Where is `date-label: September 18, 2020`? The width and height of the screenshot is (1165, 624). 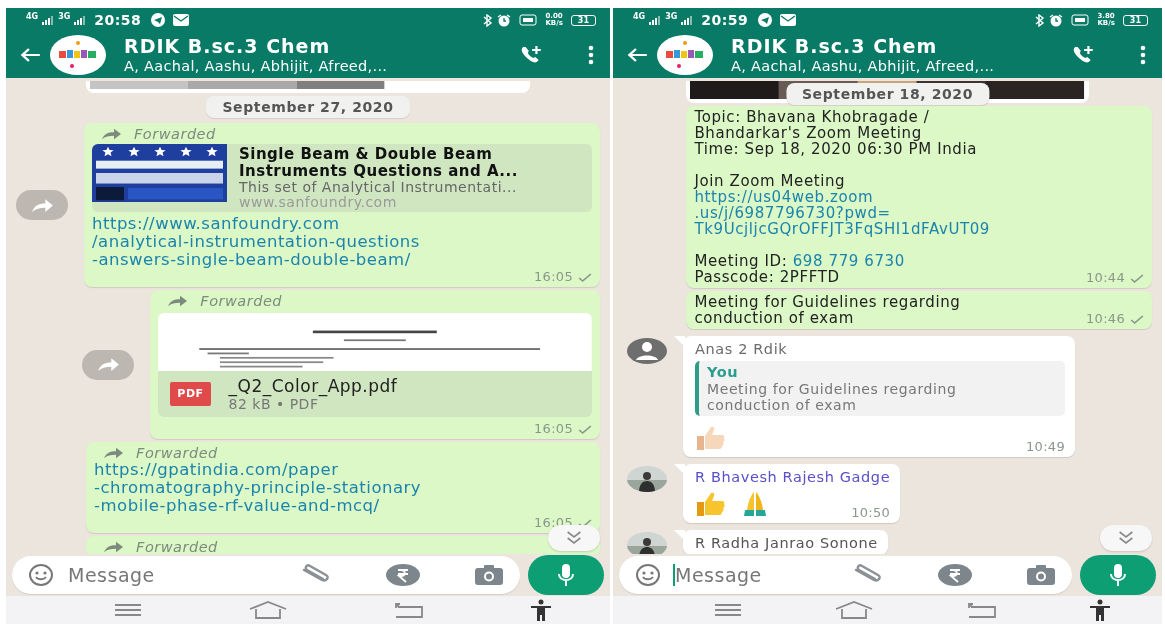
date-label: September 18, 2020 is located at coordinates (887, 94).